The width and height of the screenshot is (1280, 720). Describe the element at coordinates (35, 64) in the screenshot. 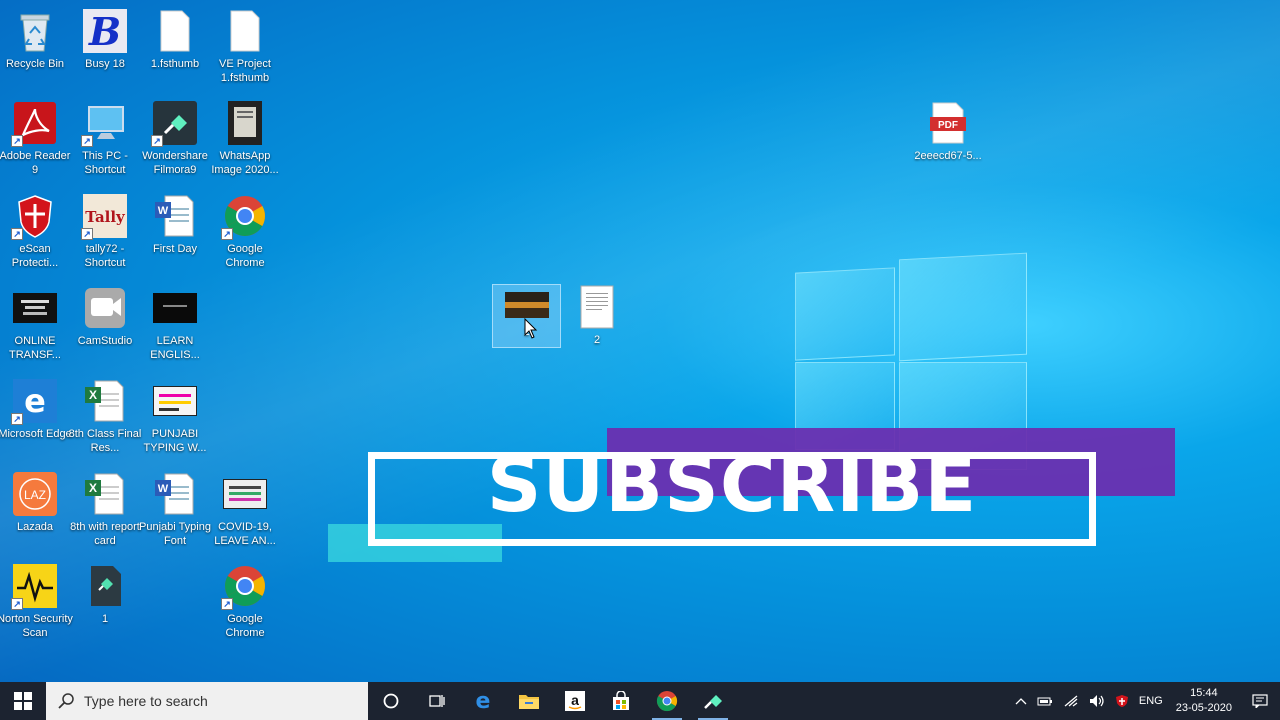

I see `icon-label: Recycle Bin` at that location.